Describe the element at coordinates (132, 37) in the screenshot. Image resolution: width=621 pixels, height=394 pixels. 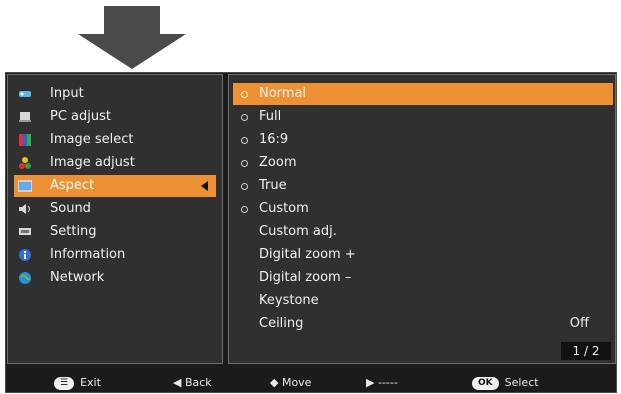
I see `down-arrow-icon` at that location.